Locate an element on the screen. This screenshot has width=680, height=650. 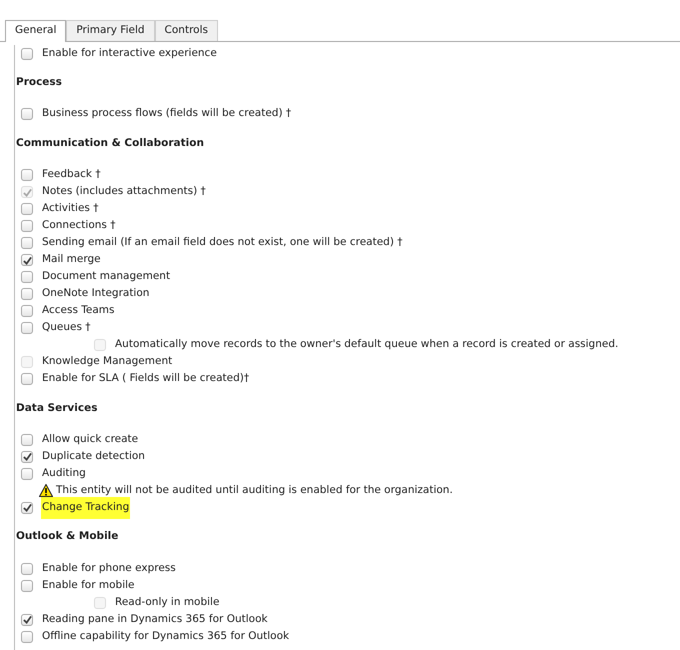
checkbox-label: Connections † is located at coordinates (78, 226).